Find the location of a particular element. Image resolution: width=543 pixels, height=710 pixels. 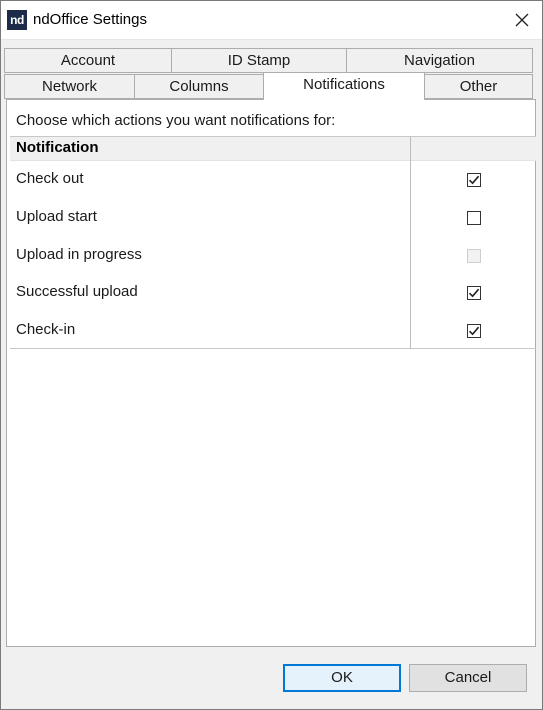

tab-navigation: Navigation is located at coordinates (439, 60).